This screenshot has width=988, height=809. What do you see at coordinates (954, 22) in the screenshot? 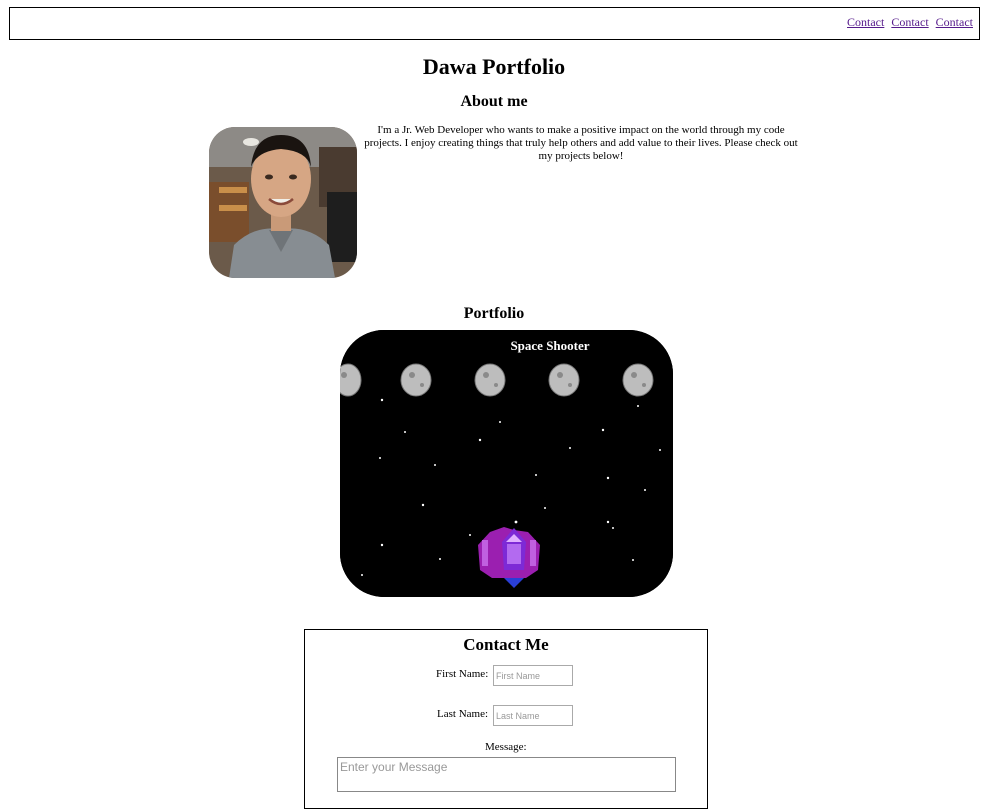
I see `nav-link-contact-3: Contact` at bounding box center [954, 22].